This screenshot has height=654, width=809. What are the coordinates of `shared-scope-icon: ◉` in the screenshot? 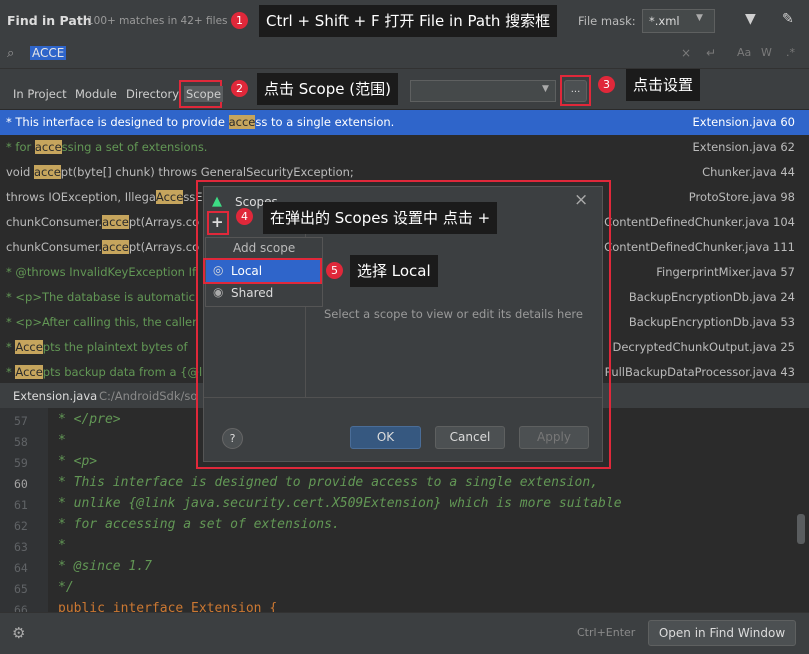 It's located at (218, 292).